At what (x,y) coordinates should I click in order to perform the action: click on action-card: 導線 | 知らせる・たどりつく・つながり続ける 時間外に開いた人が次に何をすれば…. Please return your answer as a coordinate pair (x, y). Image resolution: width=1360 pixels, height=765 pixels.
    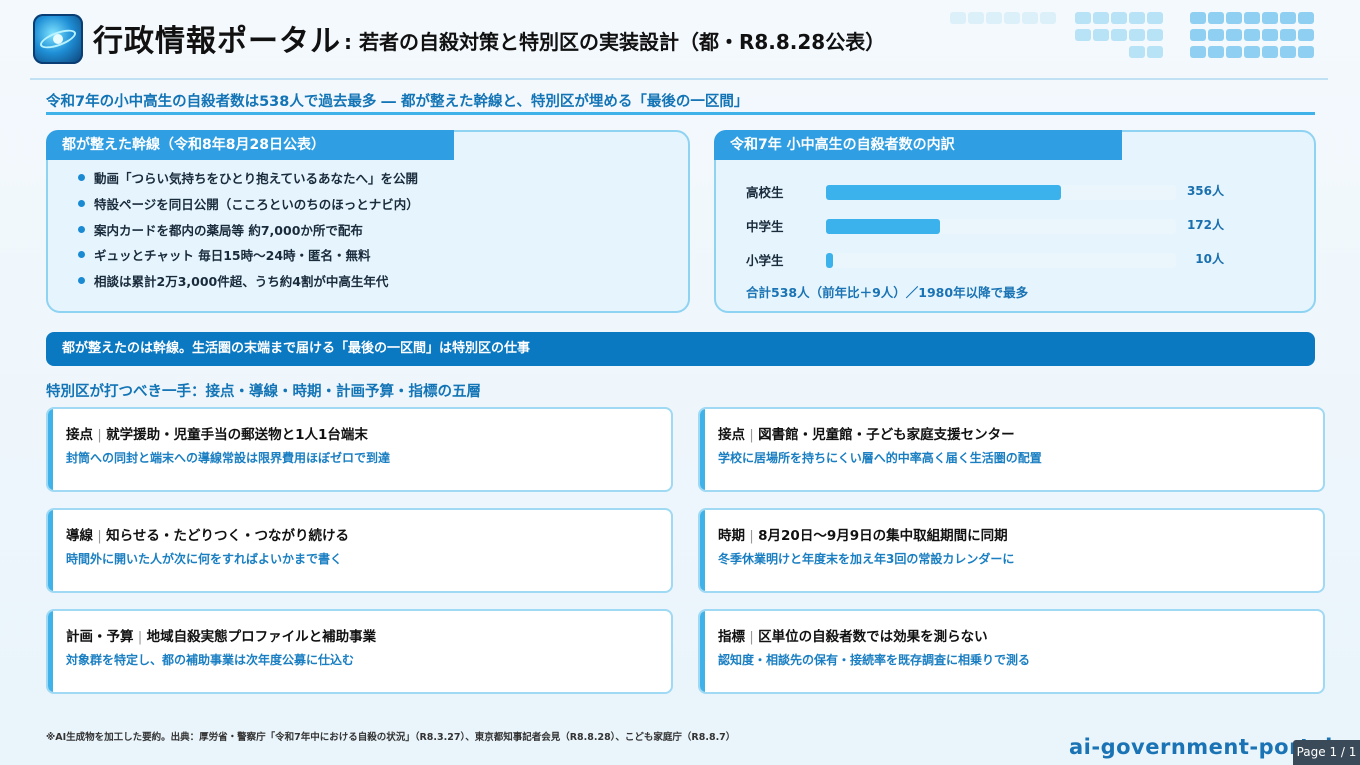
    Looking at the image, I should click on (359, 550).